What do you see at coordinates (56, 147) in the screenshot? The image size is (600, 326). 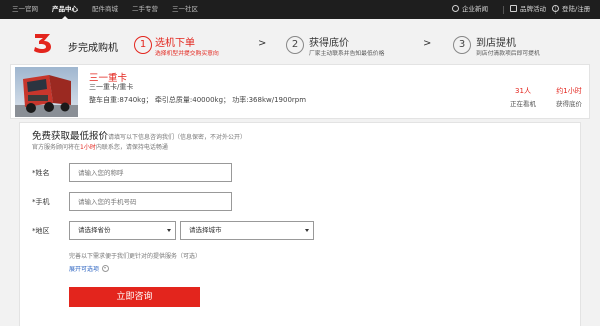 I see `form-note-prefix: 官方服务顾问将在` at bounding box center [56, 147].